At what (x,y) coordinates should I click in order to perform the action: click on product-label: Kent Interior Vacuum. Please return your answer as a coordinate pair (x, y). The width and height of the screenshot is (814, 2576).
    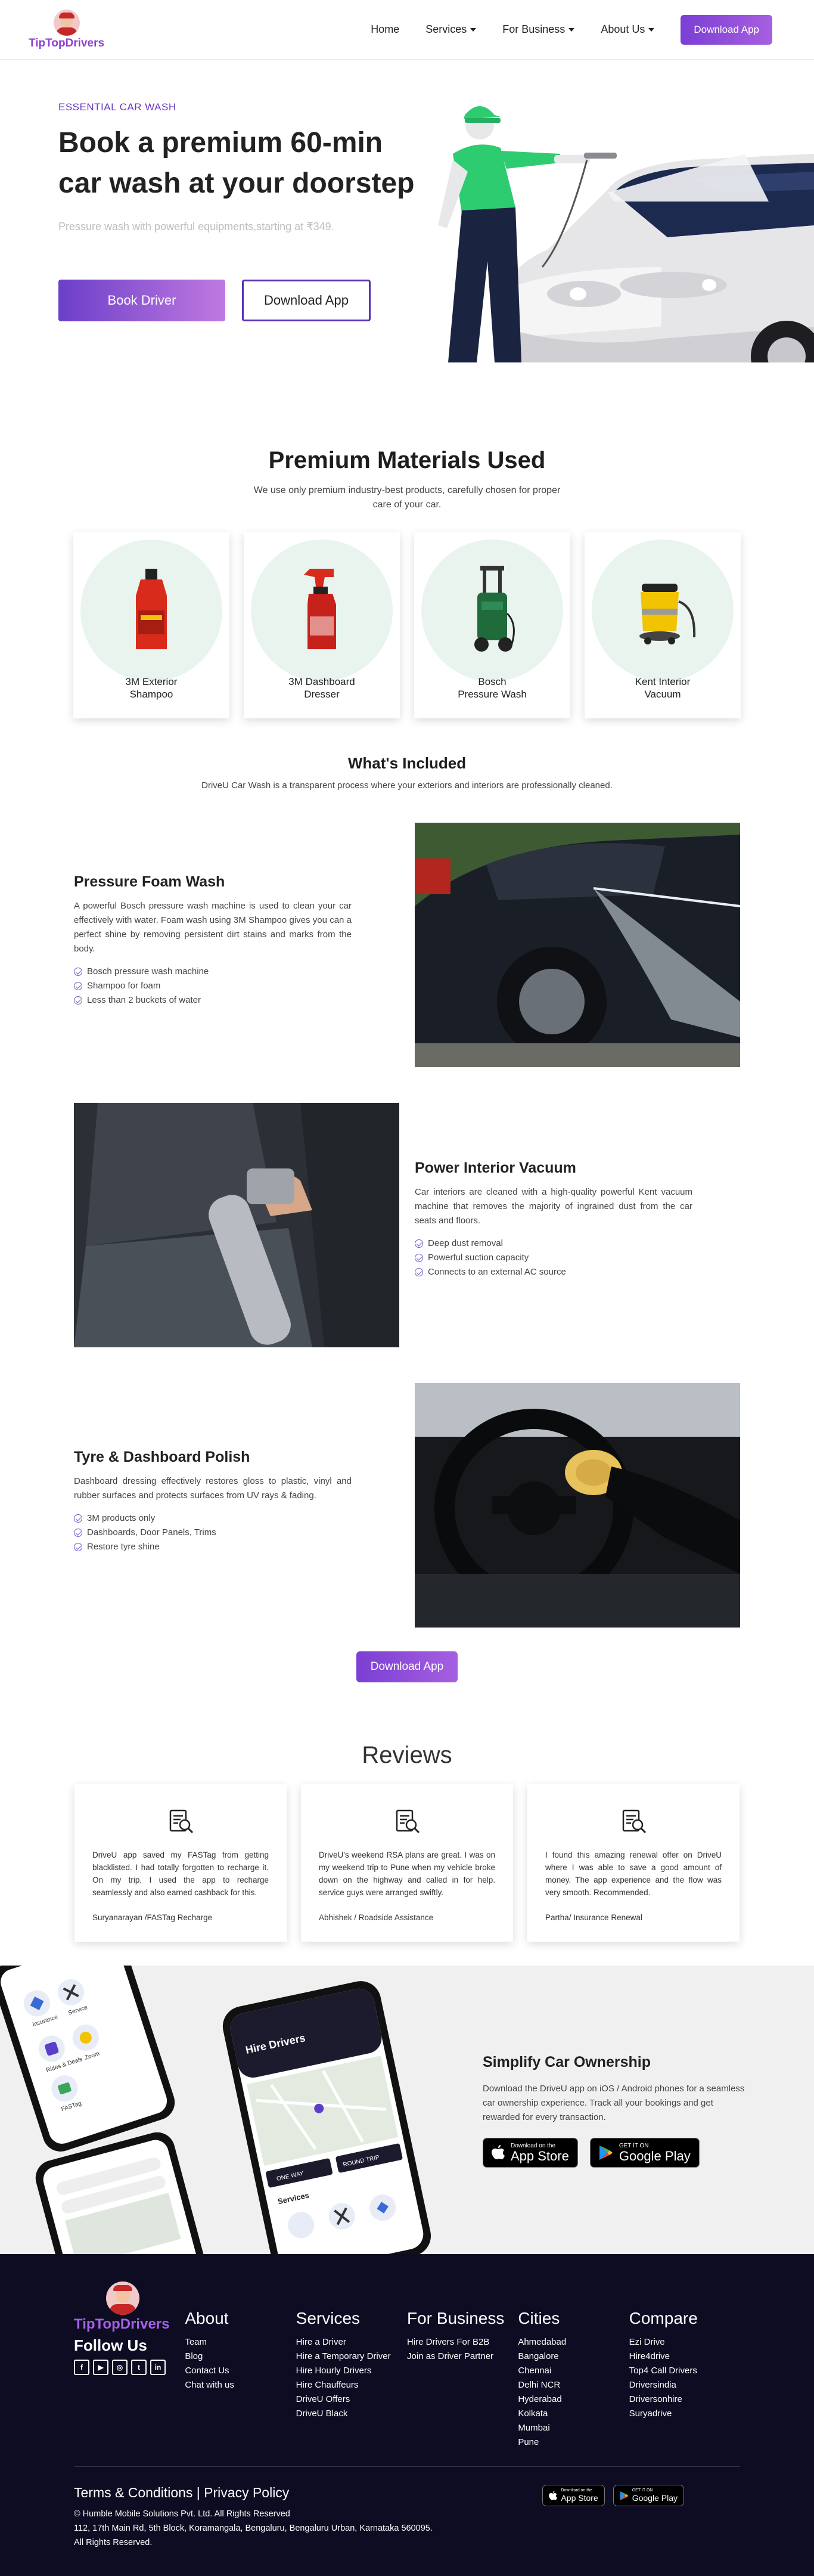
    Looking at the image, I should click on (663, 688).